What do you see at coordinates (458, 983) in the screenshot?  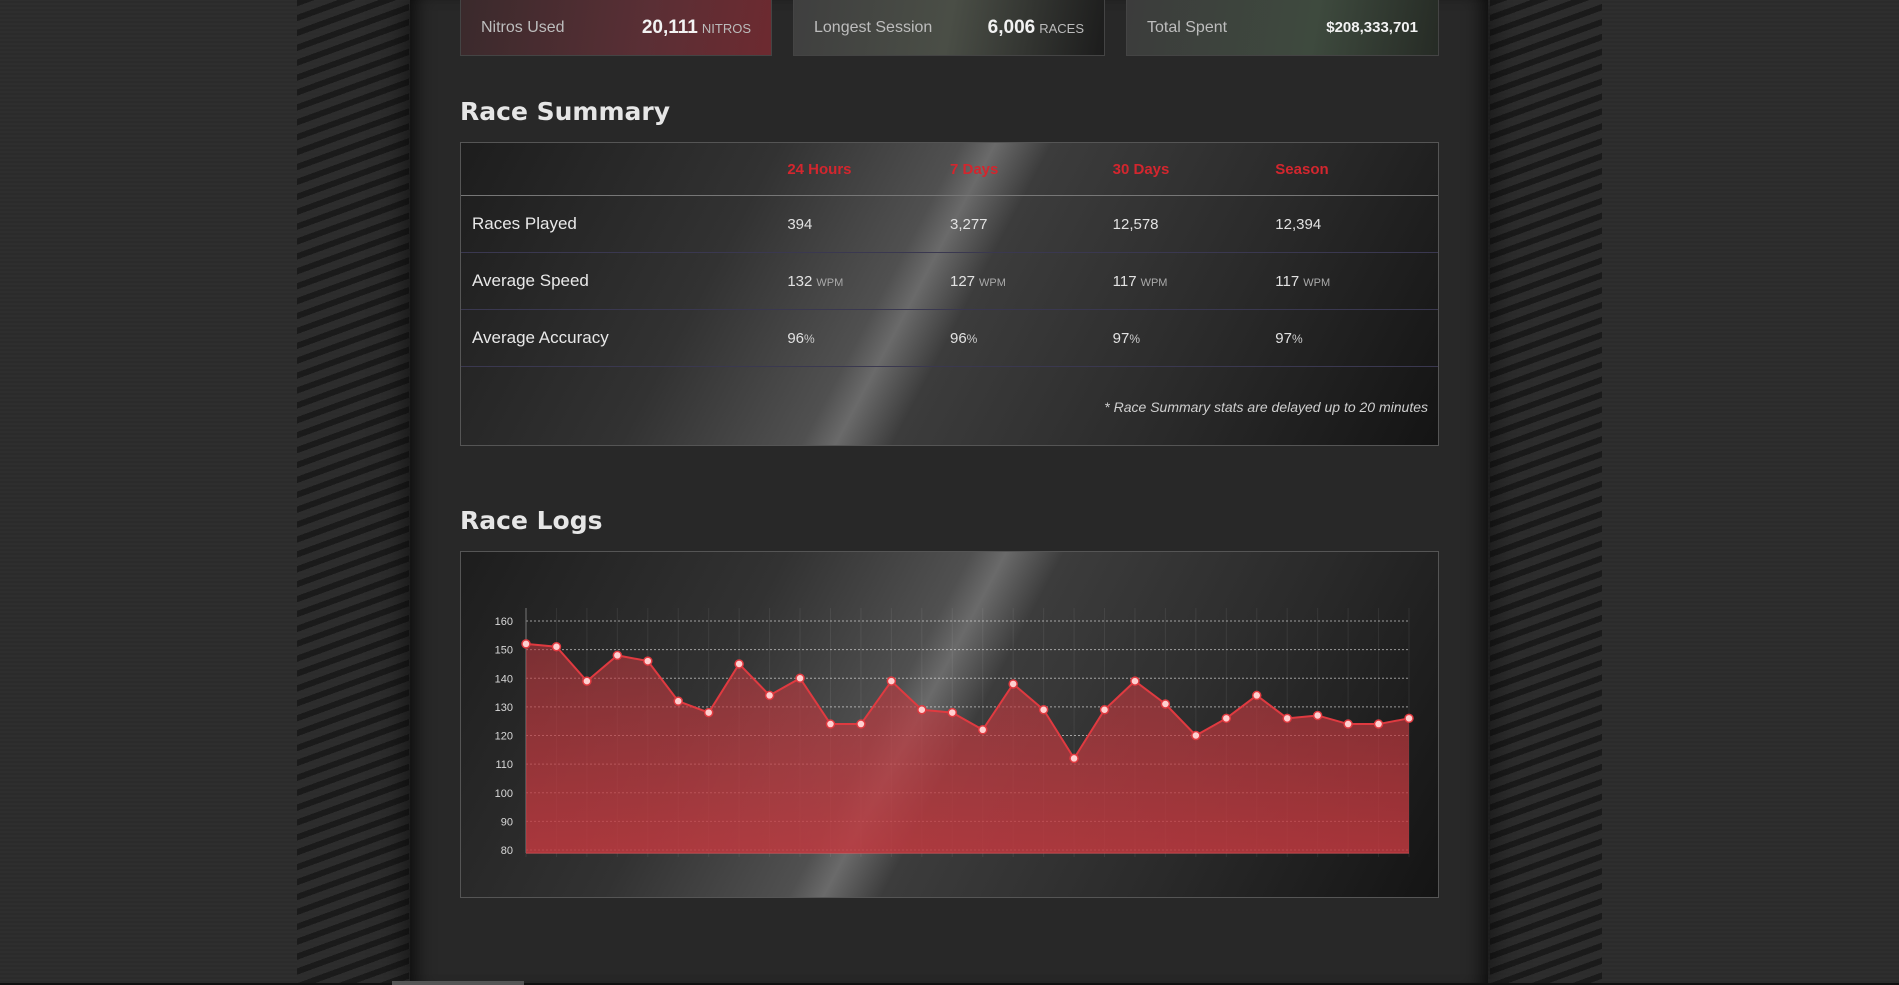 I see `horizontal-scrollbar-thumb` at bounding box center [458, 983].